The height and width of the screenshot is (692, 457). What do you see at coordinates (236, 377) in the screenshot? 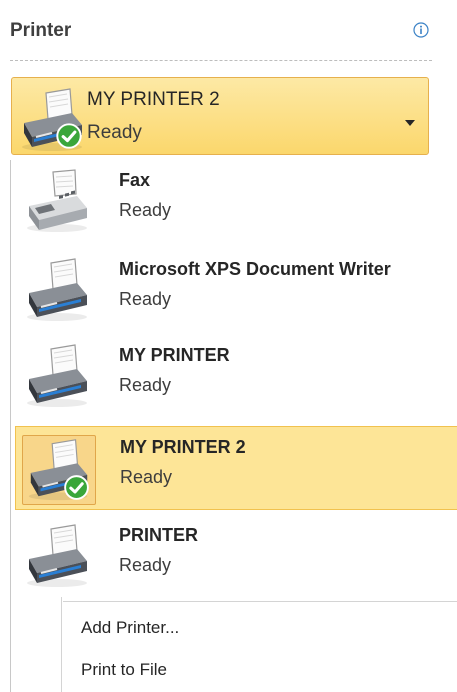
I see `printer-item-my-printer: MY PRINTER Ready` at bounding box center [236, 377].